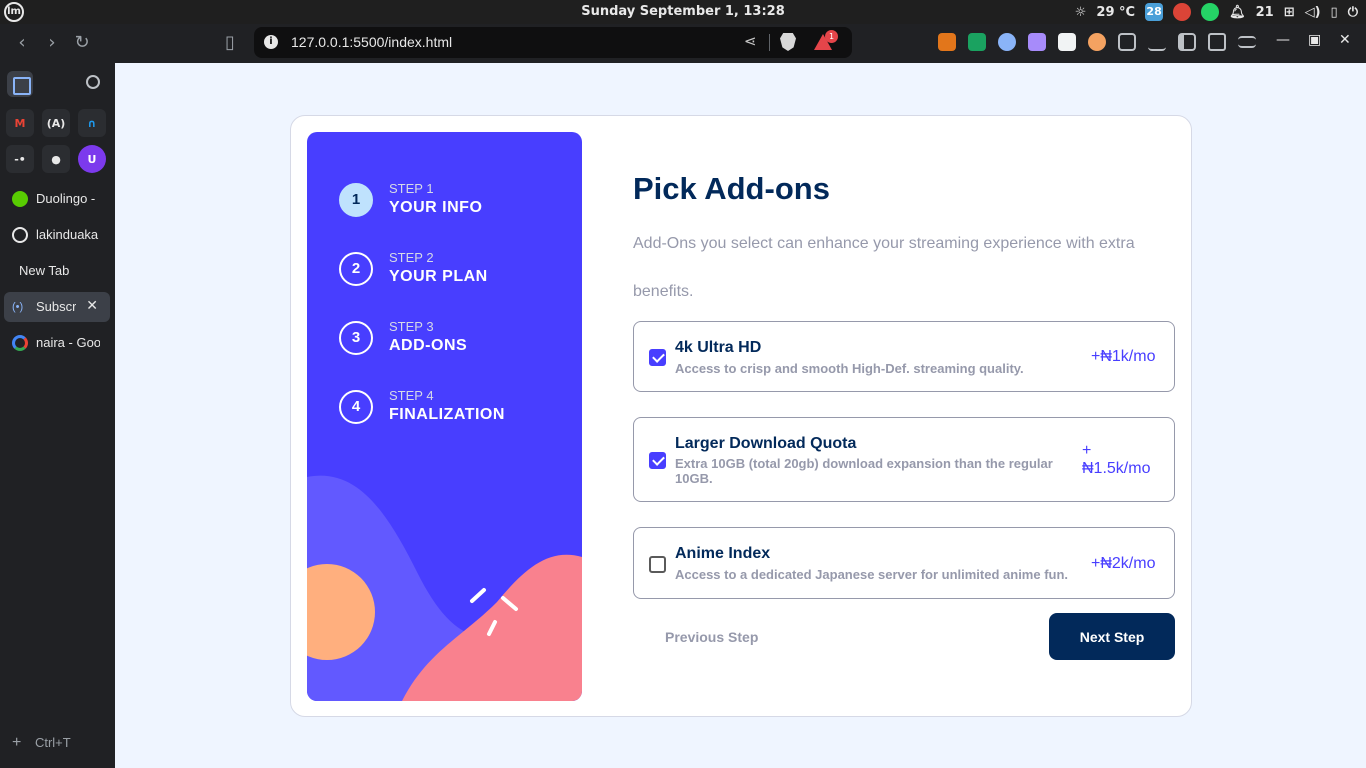 This screenshot has height=768, width=1366. I want to click on extension-doc-icon, so click(1067, 42).